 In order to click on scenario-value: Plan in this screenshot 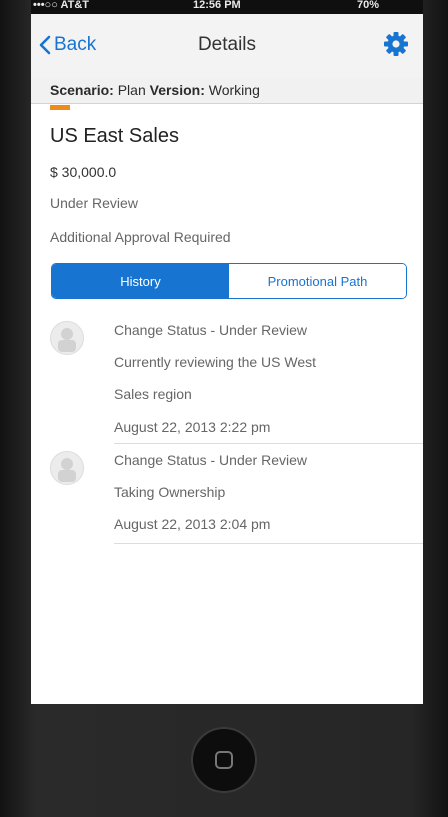, I will do `click(131, 90)`.